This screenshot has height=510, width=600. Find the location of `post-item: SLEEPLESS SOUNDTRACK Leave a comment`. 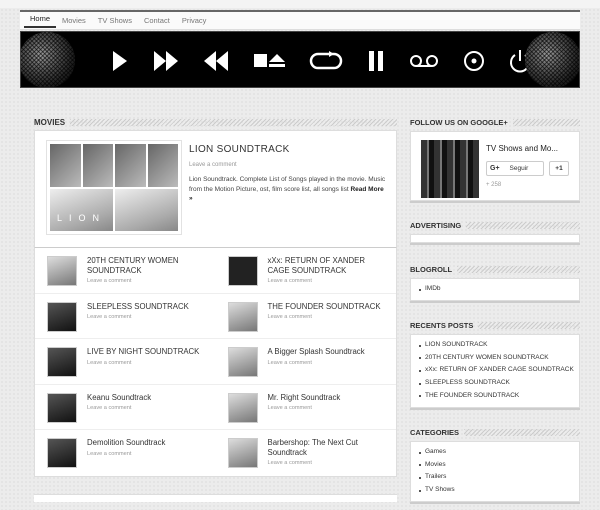

post-item: SLEEPLESS SOUNDTRACK Leave a comment is located at coordinates (125, 316).